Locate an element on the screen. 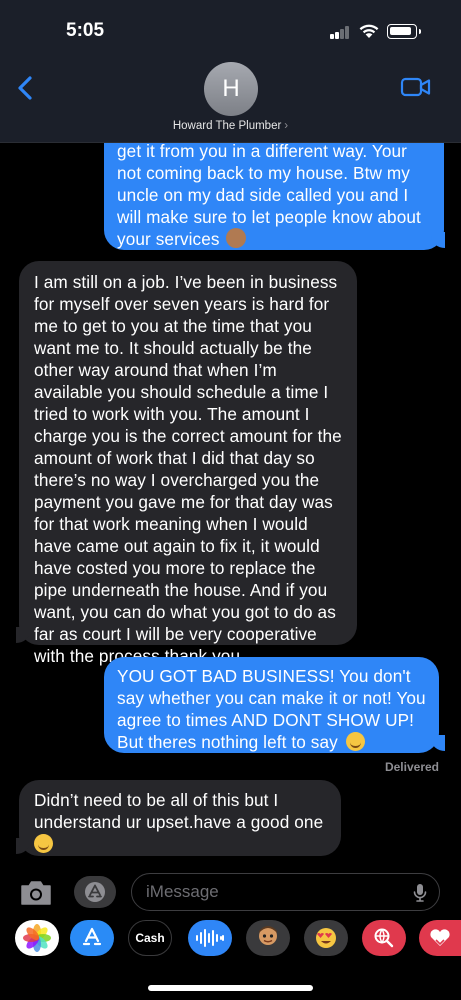 Image resolution: width=461 pixels, height=1000 pixels. globe-search-icon is located at coordinates (384, 938).